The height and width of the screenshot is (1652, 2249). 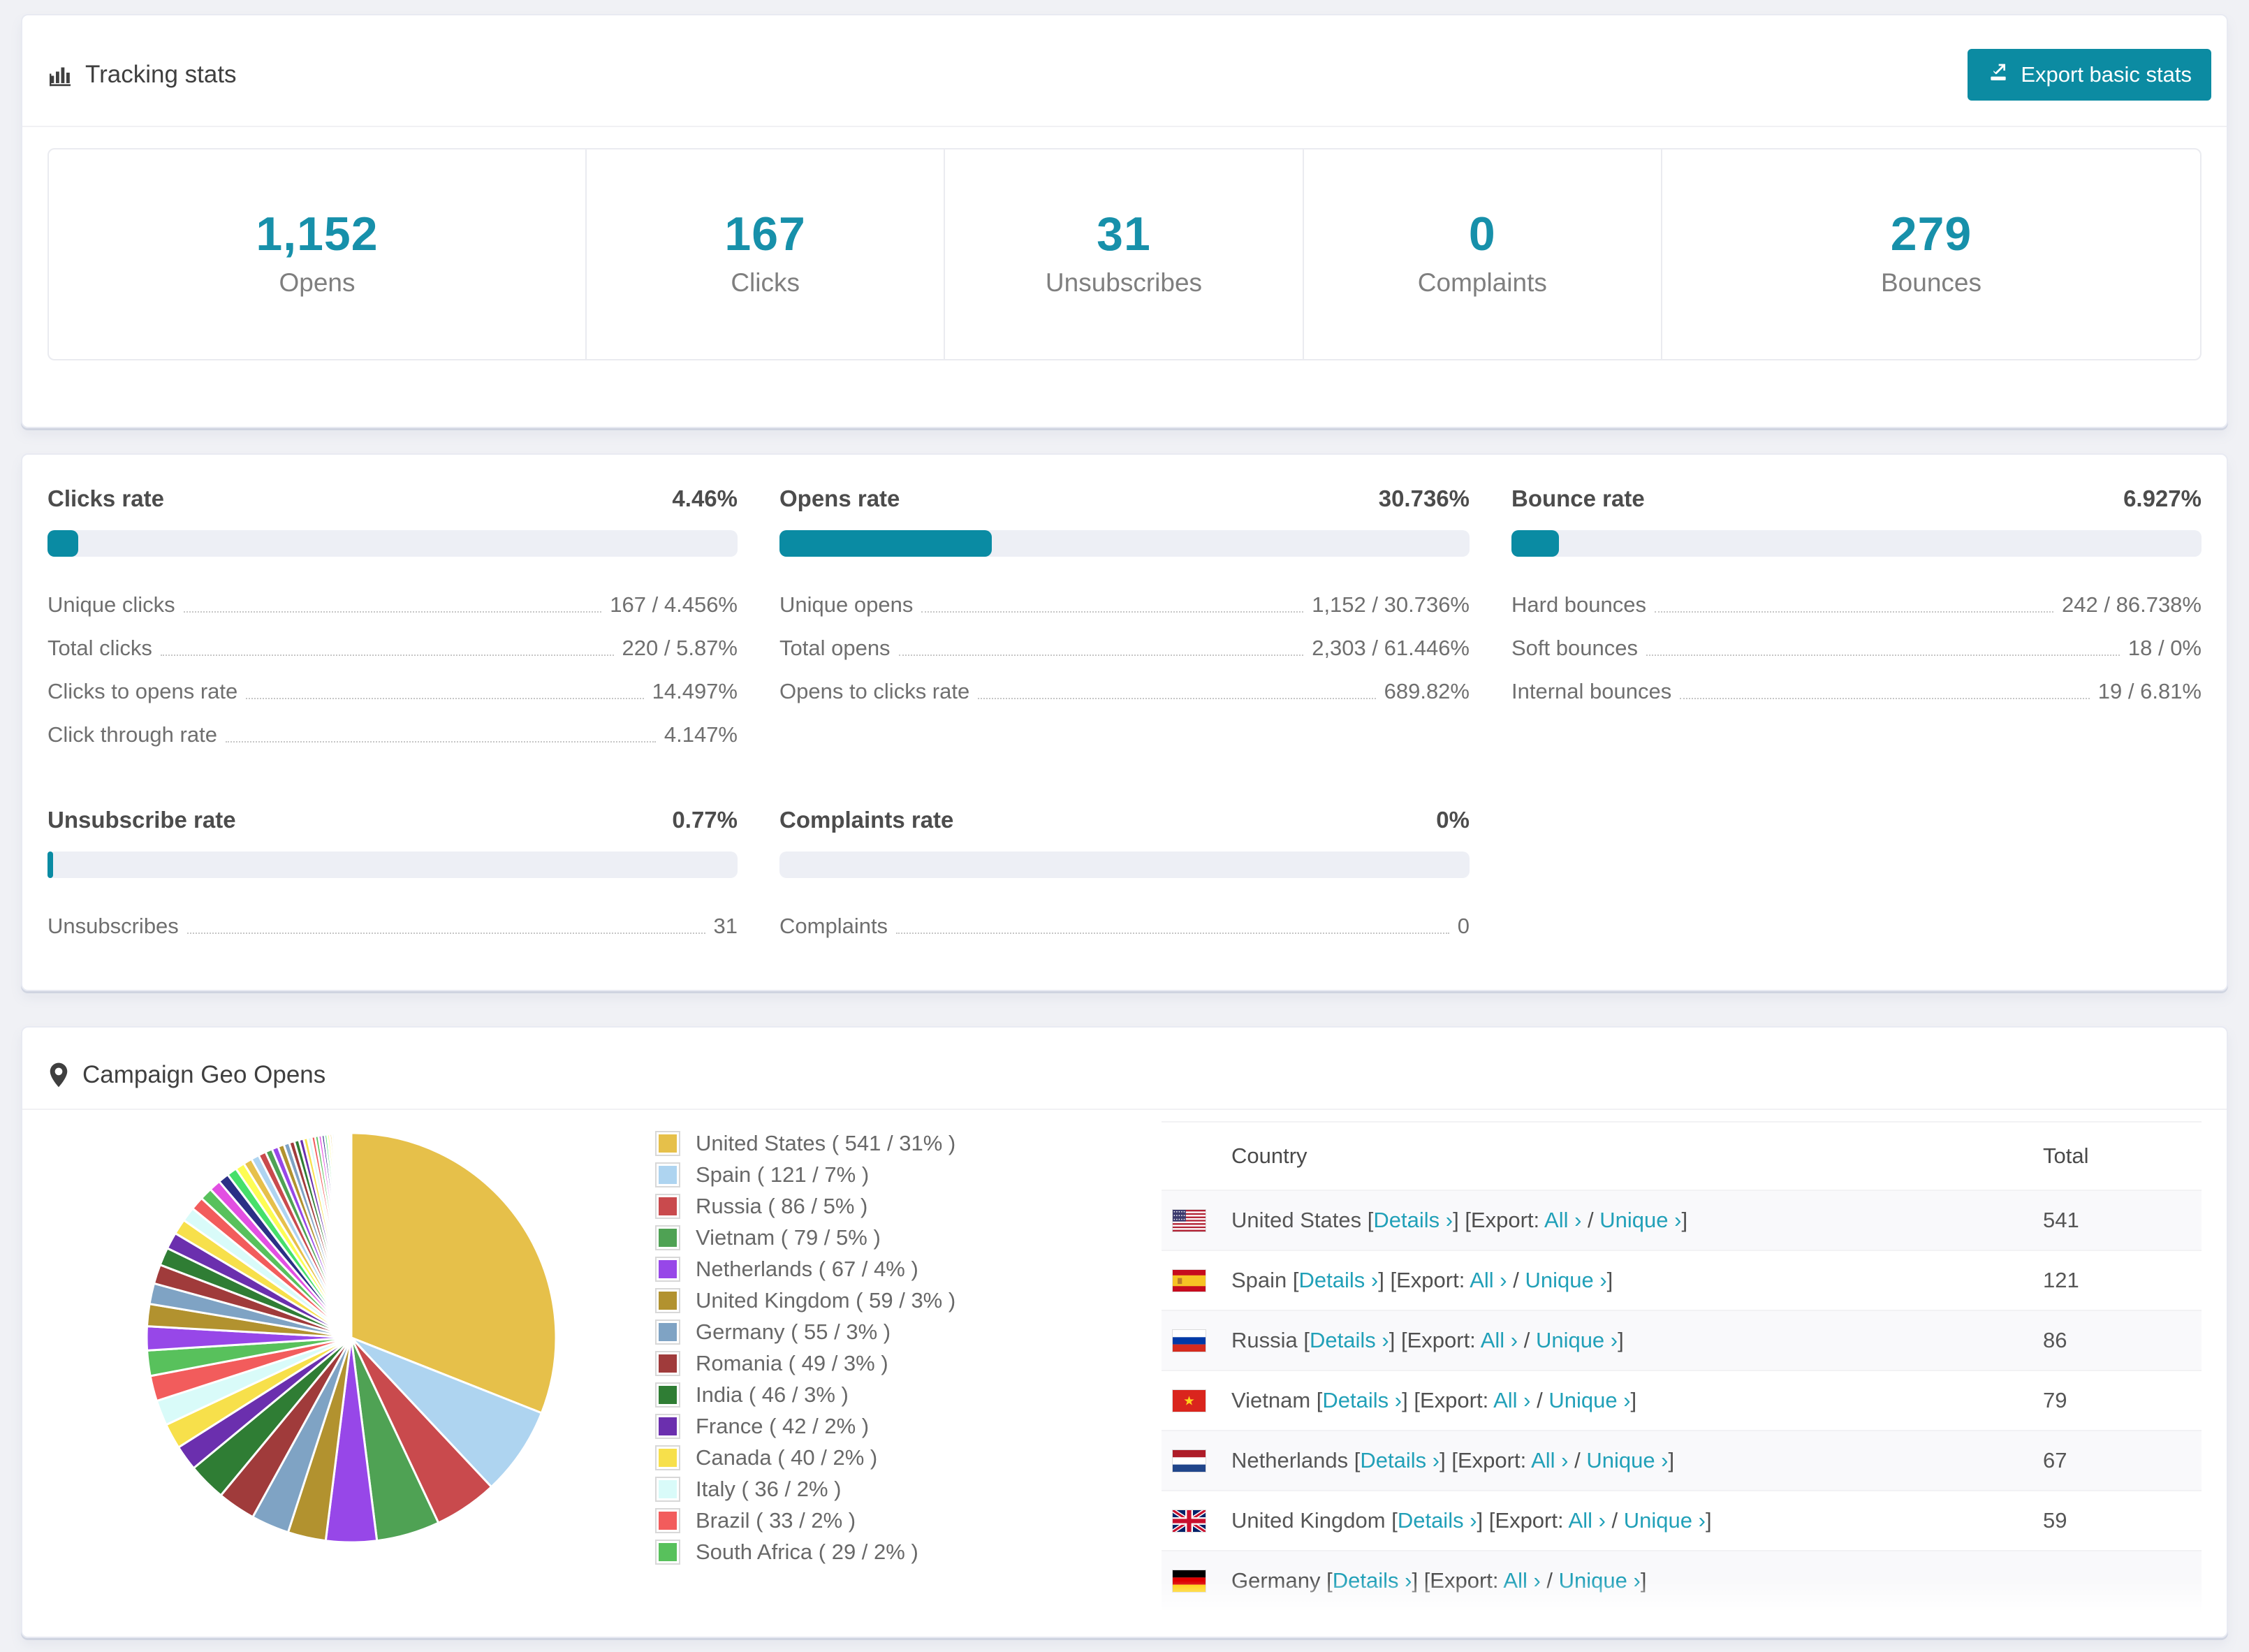 I want to click on rate-stat-row: Total clicks 220 / 5.87%, so click(x=392, y=648).